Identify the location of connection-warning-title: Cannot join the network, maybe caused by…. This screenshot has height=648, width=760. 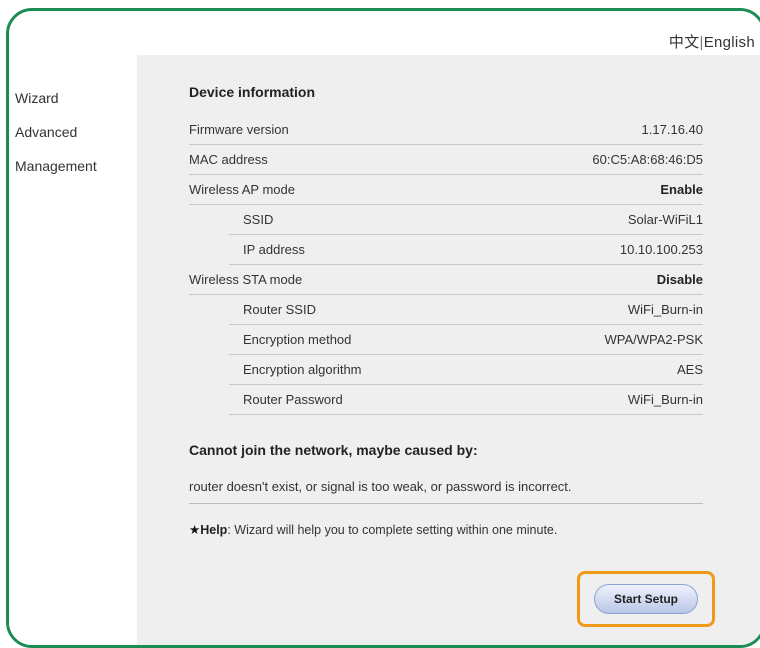
(333, 450).